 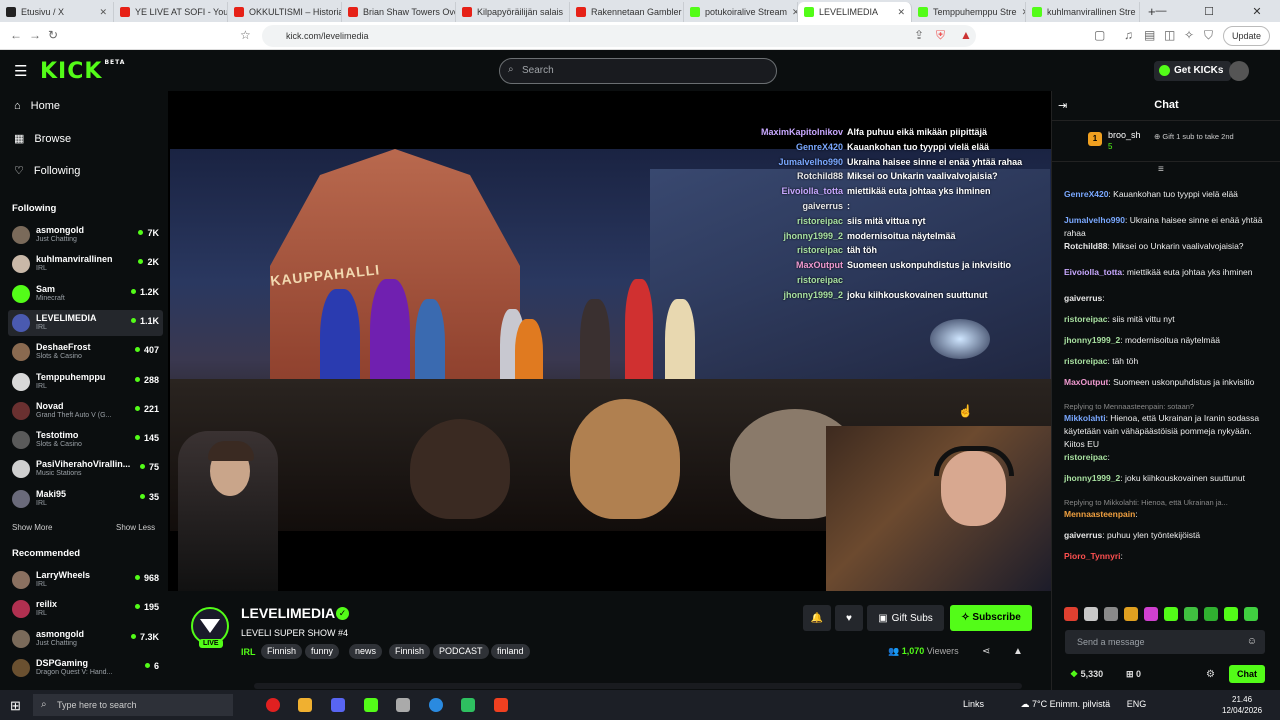 I want to click on vpn-app-icon, so click(x=403, y=705).